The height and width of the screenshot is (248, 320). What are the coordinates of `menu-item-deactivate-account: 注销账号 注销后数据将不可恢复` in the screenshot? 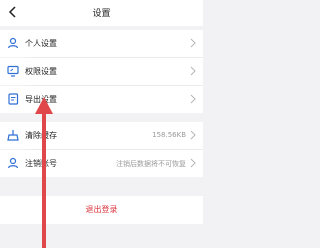 It's located at (101, 163).